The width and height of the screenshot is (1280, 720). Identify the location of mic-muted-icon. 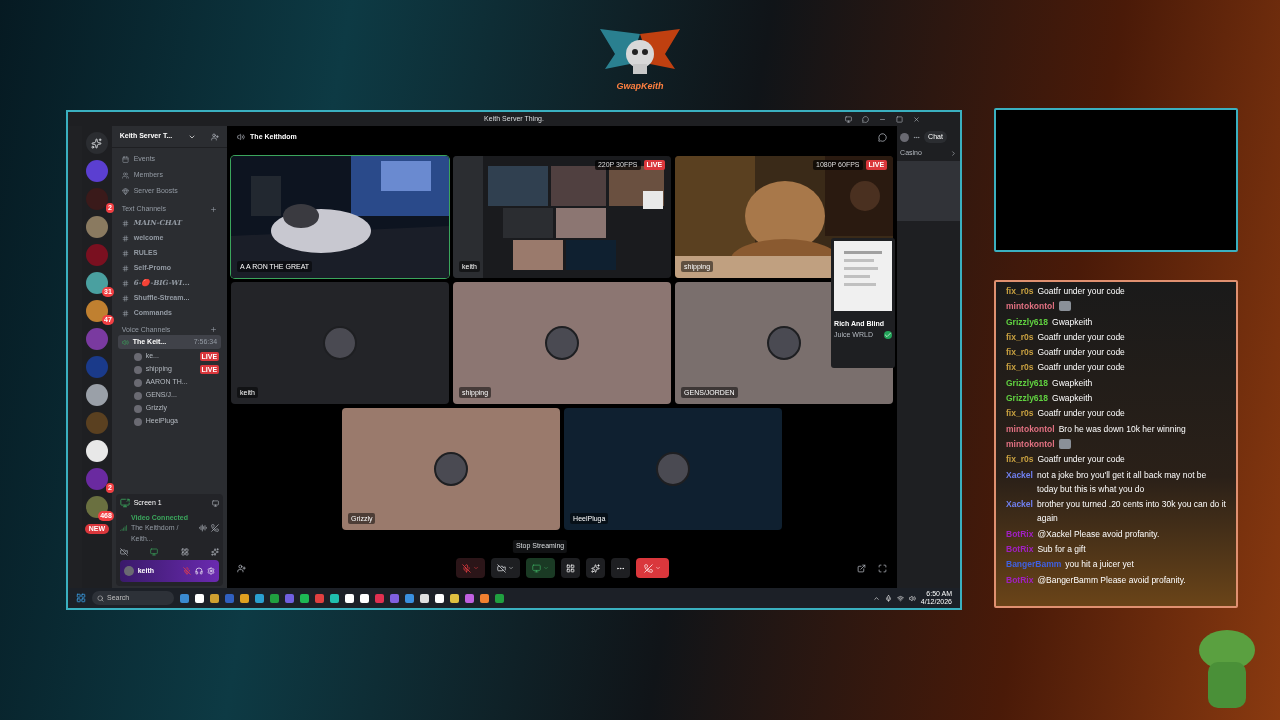
(466, 568).